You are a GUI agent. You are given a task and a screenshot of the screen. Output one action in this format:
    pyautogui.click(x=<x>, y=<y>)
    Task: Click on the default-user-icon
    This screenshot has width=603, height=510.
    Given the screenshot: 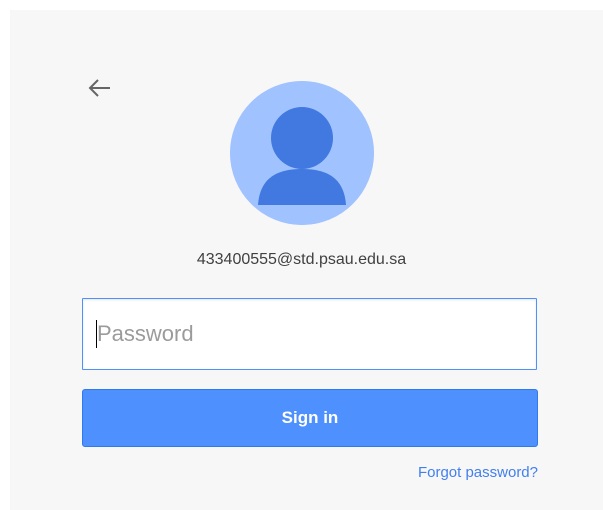 What is the action you would take?
    pyautogui.click(x=302, y=153)
    